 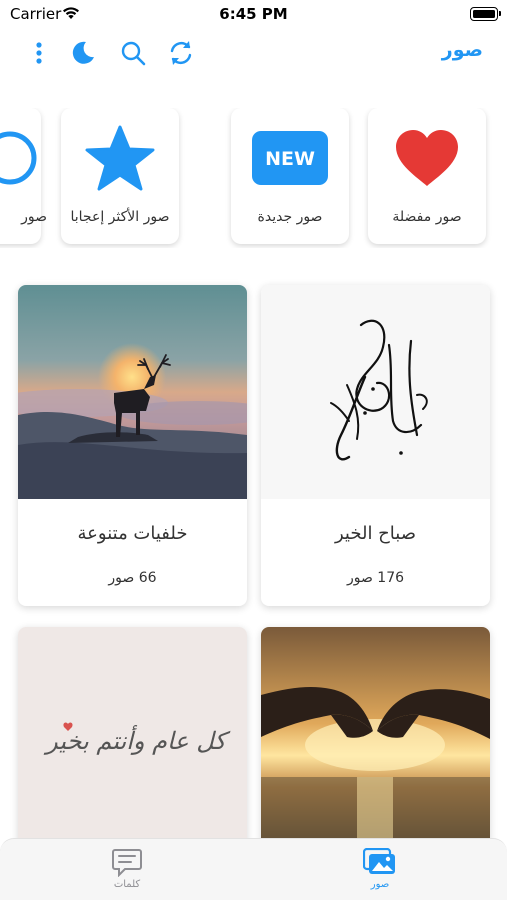 I want to click on star-icon, so click(x=120, y=158).